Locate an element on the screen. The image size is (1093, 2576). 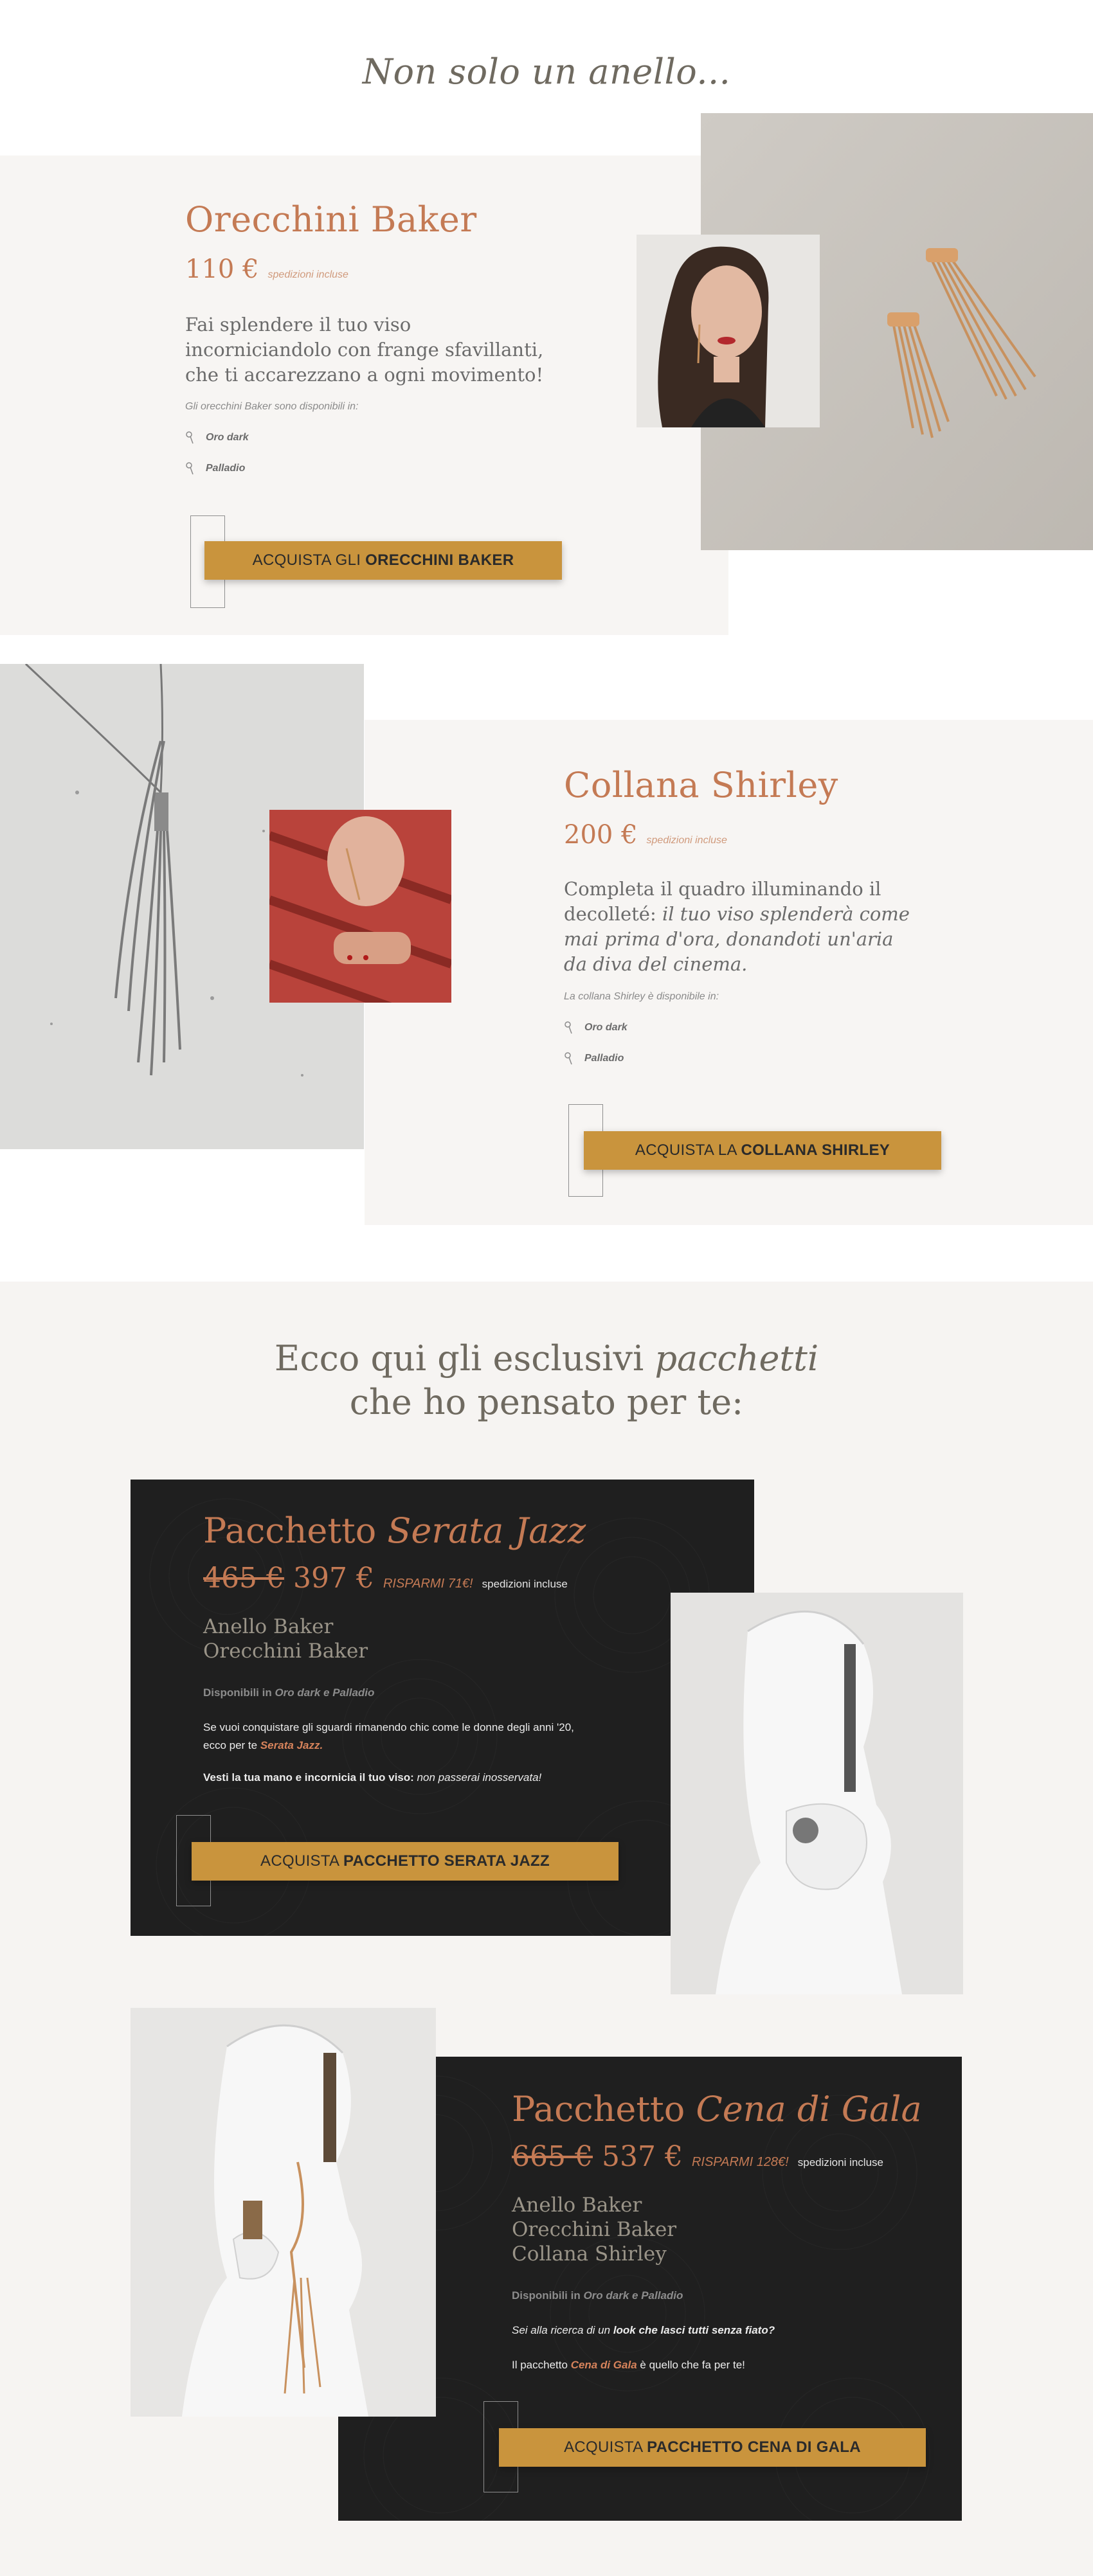
earrings-variant-oro-dark: Oro dark is located at coordinates (217, 438).